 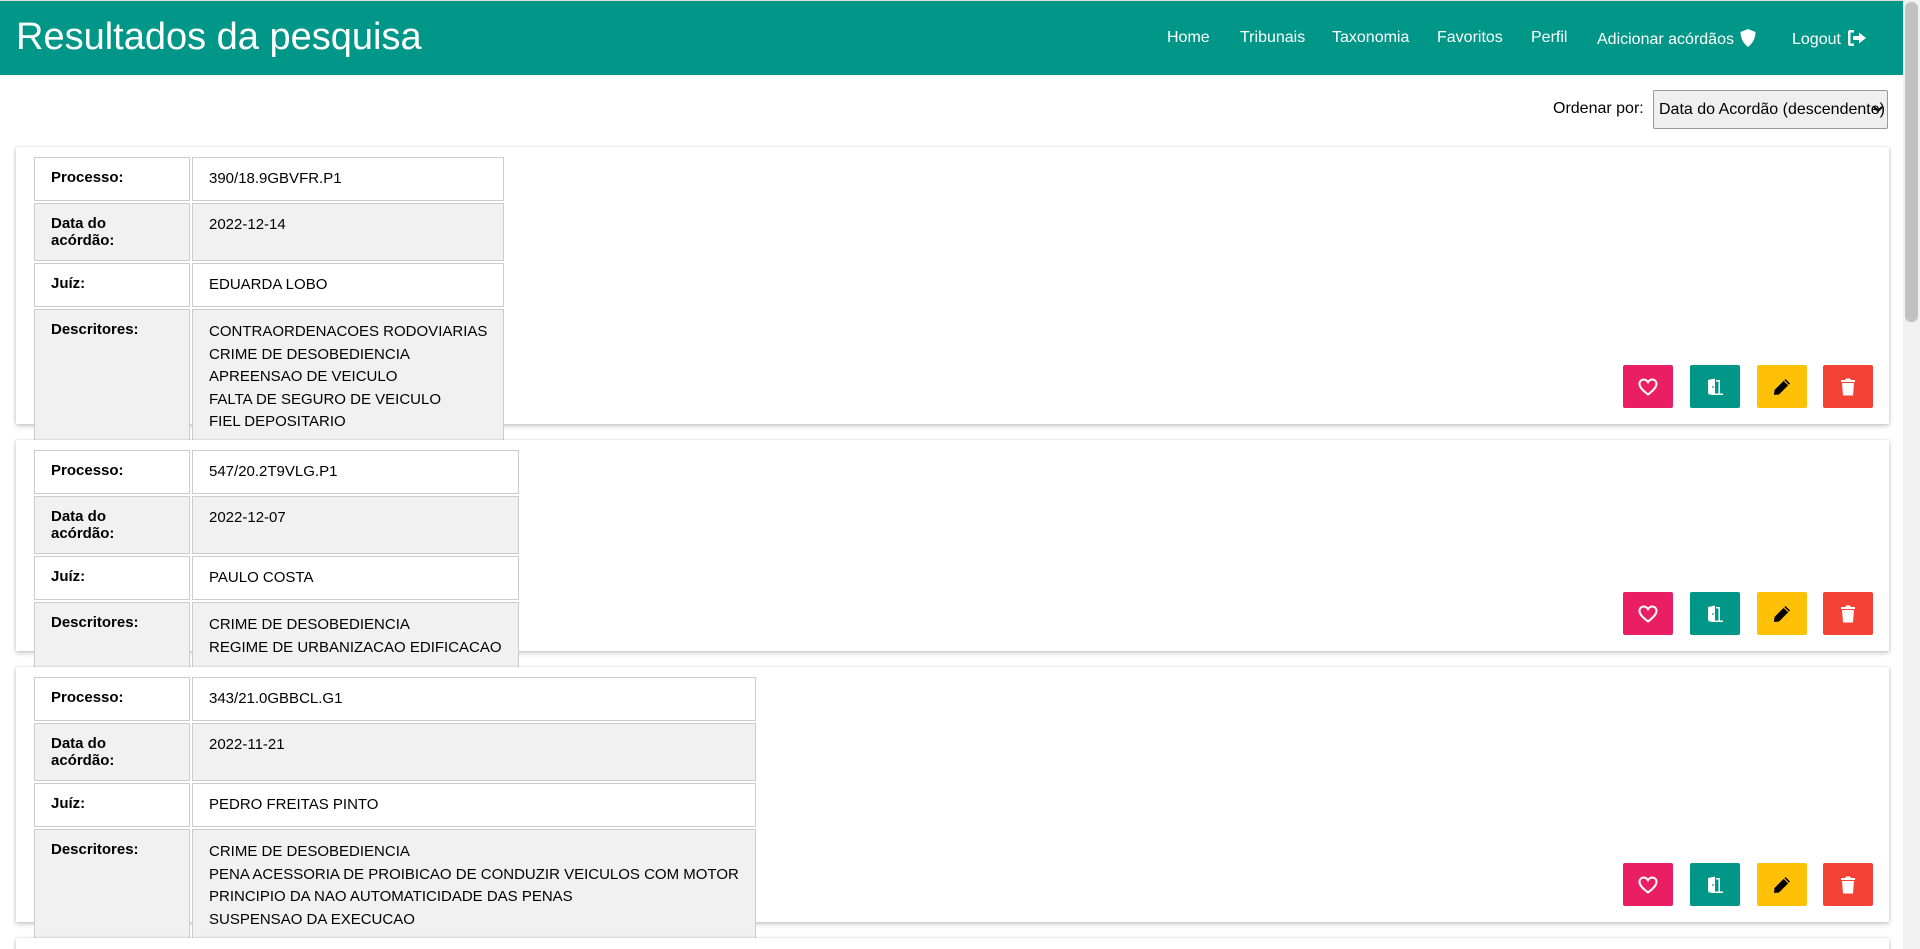 I want to click on juiz-value: EDUARDA LOBO, so click(x=348, y=285).